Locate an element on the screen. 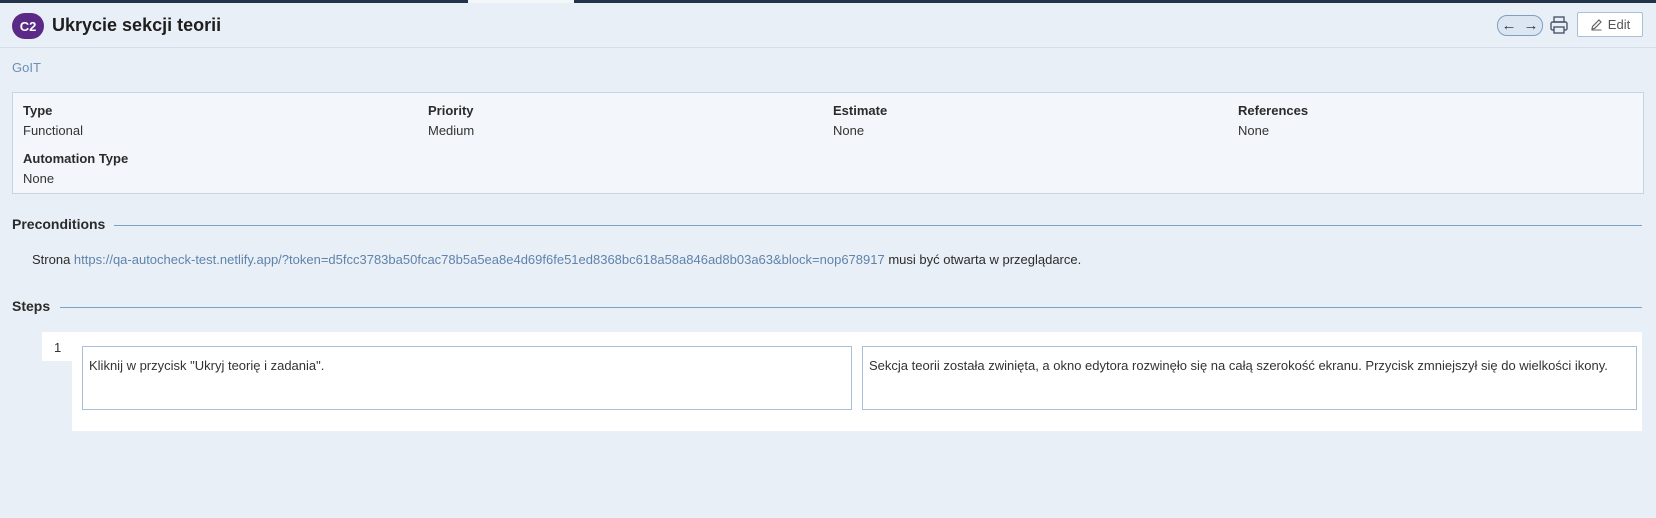 This screenshot has width=1656, height=518. property-priority: Priority Medium is located at coordinates (451, 120).